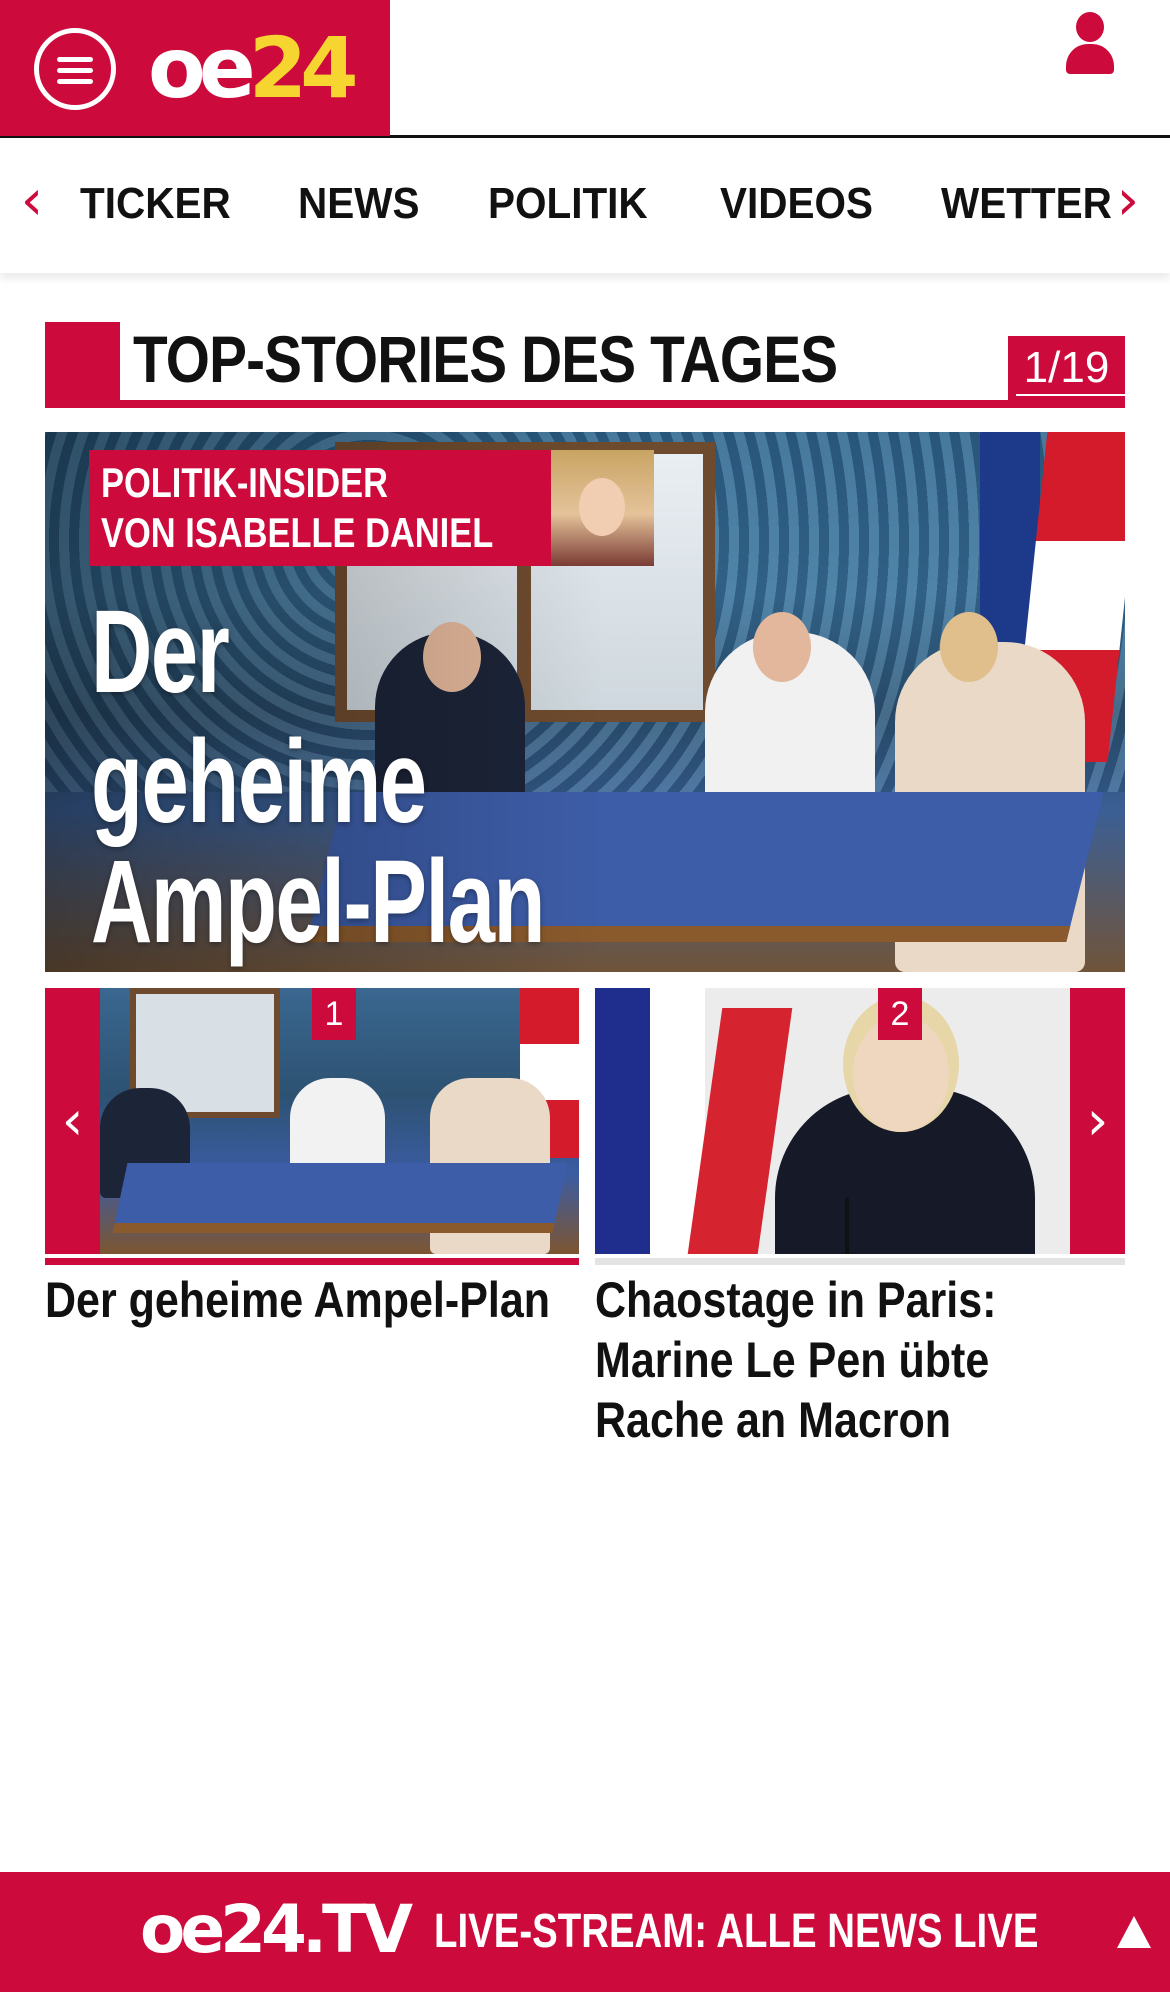  I want to click on brand-block: oe 24, so click(195, 68).